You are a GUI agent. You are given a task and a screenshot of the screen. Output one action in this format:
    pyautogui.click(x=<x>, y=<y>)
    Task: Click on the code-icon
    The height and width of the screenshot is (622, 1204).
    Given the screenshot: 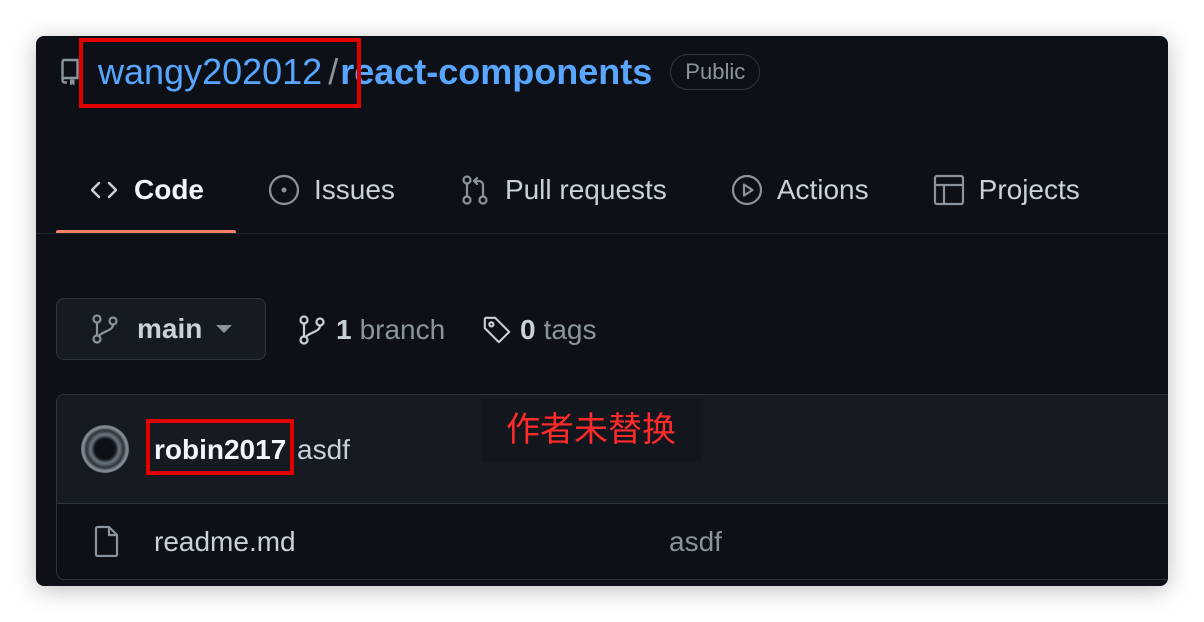 What is the action you would take?
    pyautogui.click(x=104, y=190)
    